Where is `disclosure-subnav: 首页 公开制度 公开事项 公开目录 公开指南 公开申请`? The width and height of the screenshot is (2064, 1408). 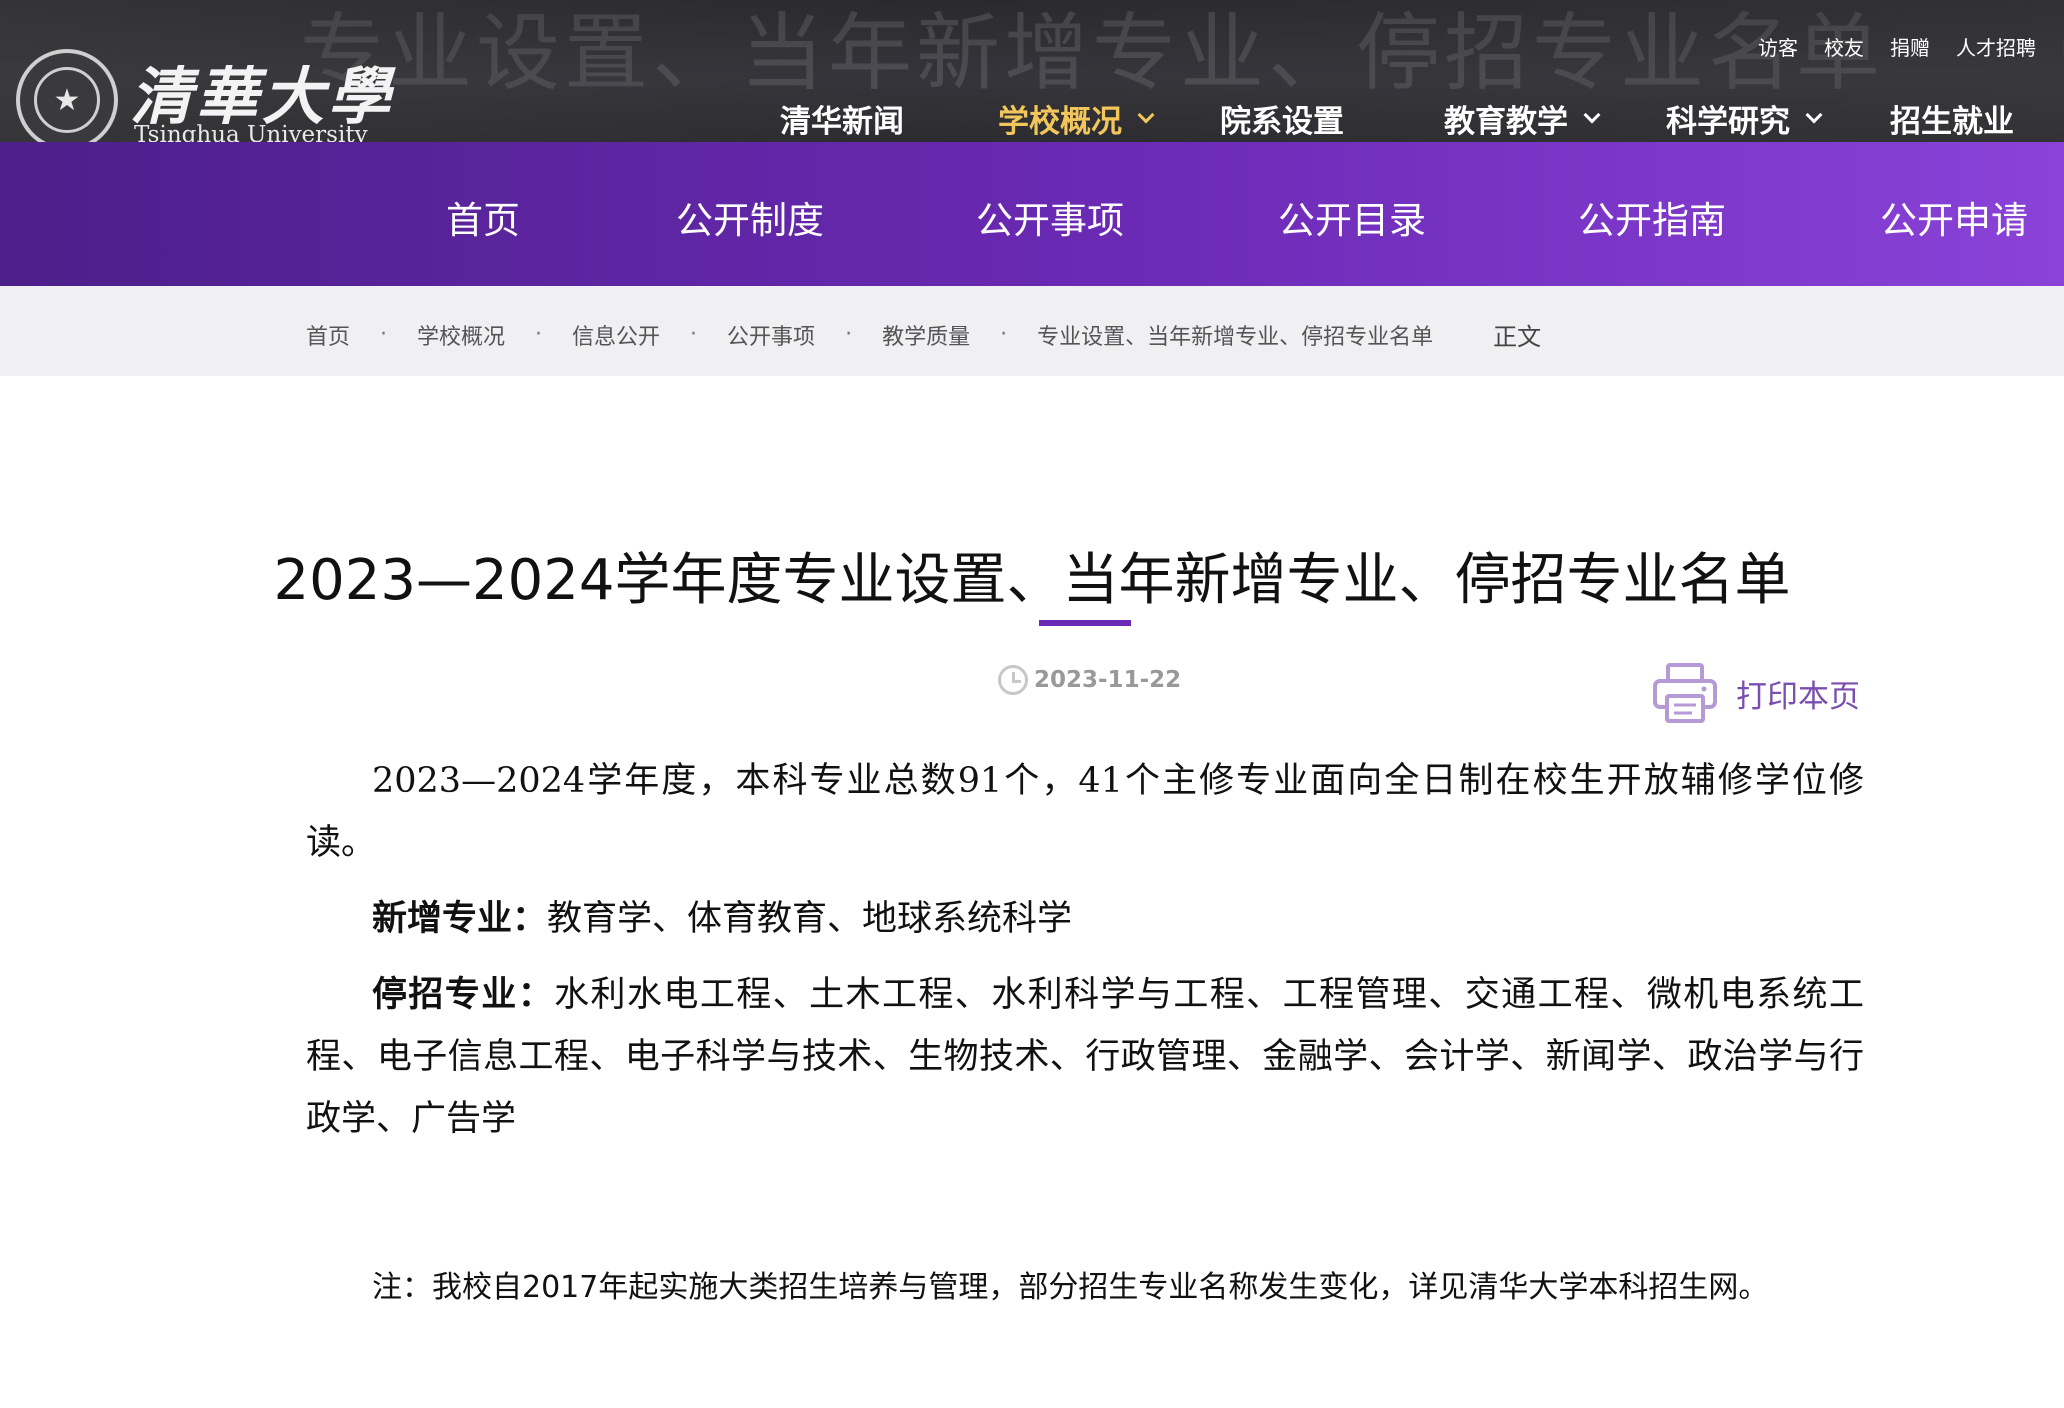 disclosure-subnav: 首页 公开制度 公开事项 公开目录 公开指南 公开申请 is located at coordinates (1032, 214).